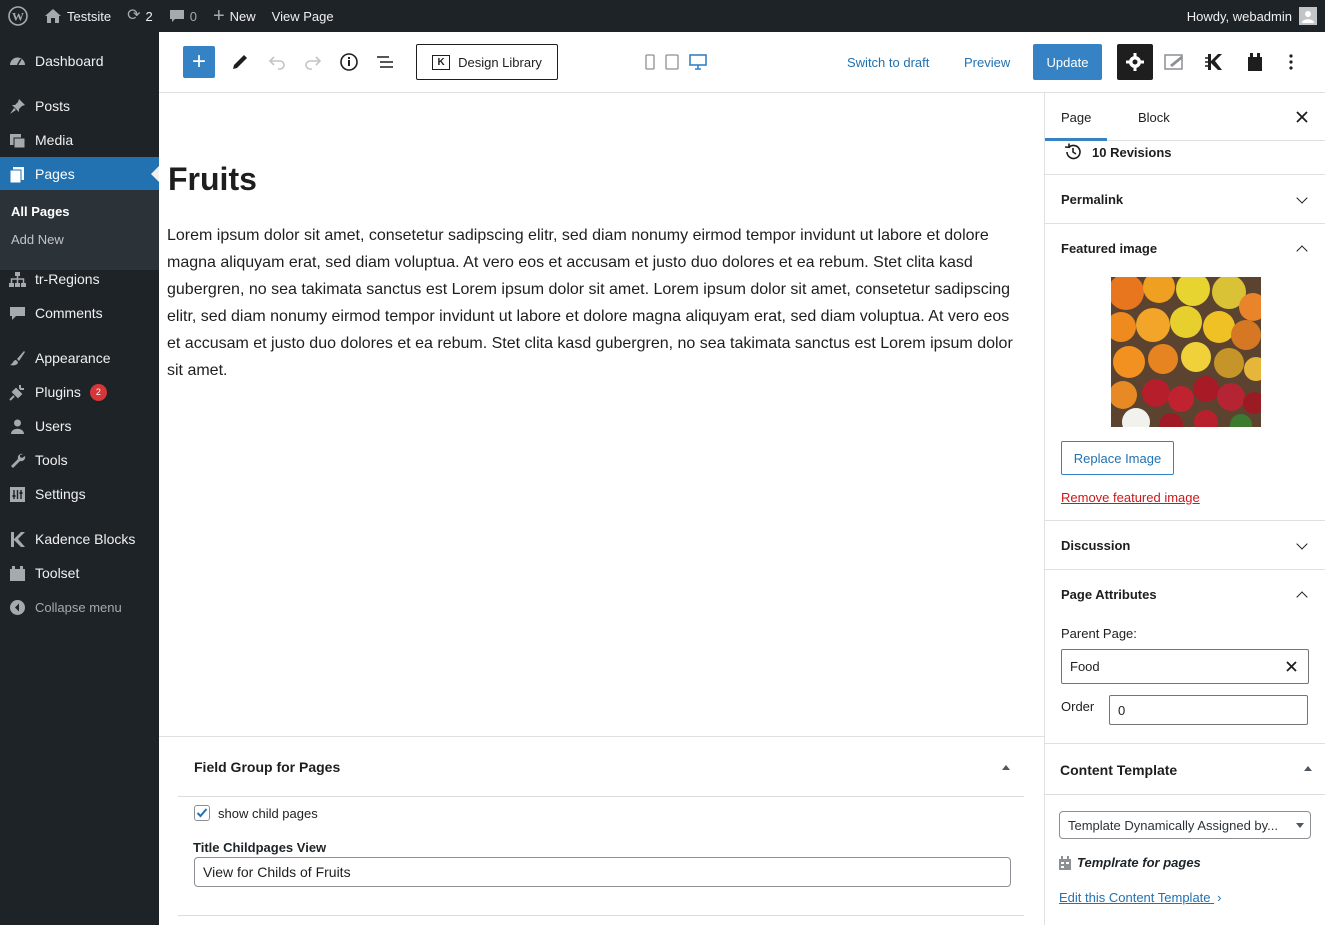 This screenshot has height=925, width=1325. I want to click on avatar, so click(1308, 16).